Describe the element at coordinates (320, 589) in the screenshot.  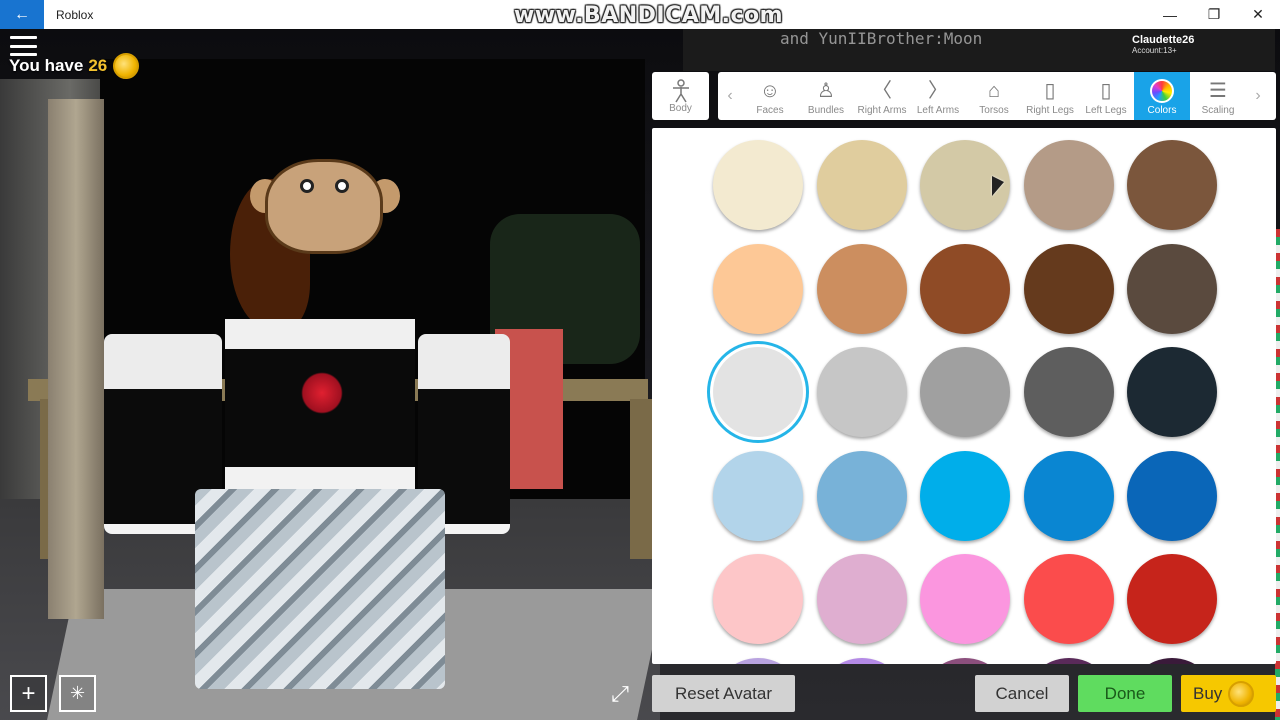
I see `avatar-legs` at that location.